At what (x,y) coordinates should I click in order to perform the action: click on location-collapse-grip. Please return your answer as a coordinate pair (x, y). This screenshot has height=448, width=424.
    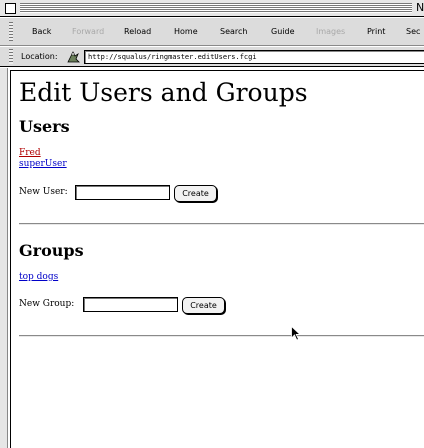
    Looking at the image, I should click on (11, 56).